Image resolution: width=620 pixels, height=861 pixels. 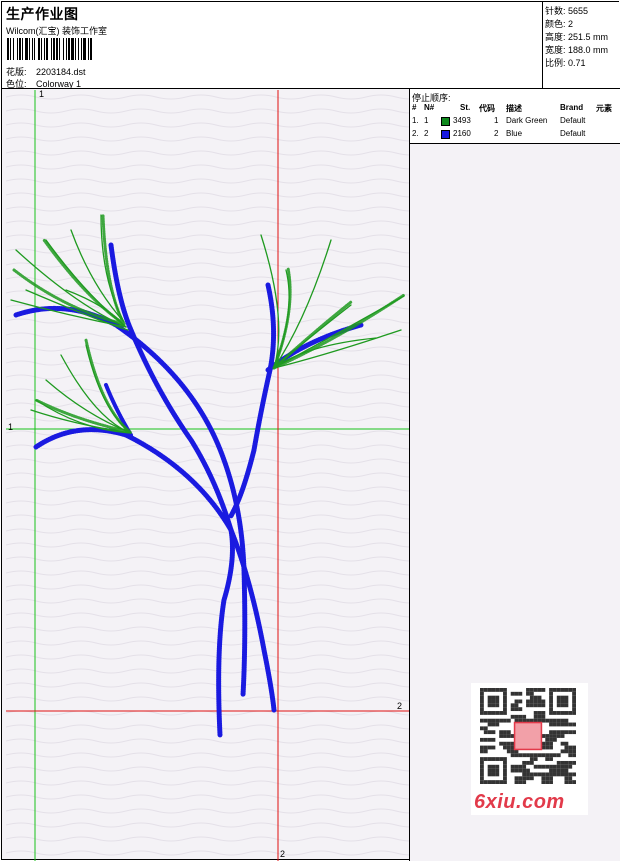 I want to click on stat-scale: 比例: 0.71, so click(x=565, y=63).